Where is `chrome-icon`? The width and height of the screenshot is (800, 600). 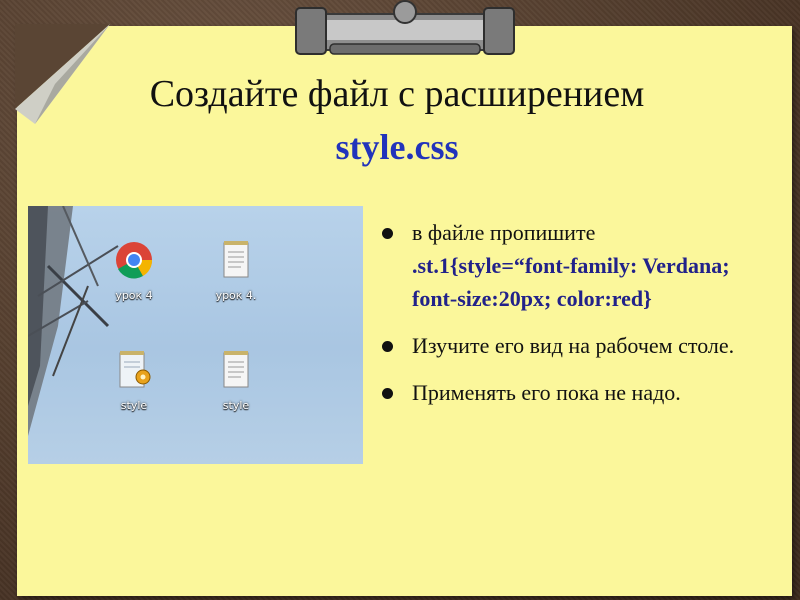
chrome-icon is located at coordinates (134, 260).